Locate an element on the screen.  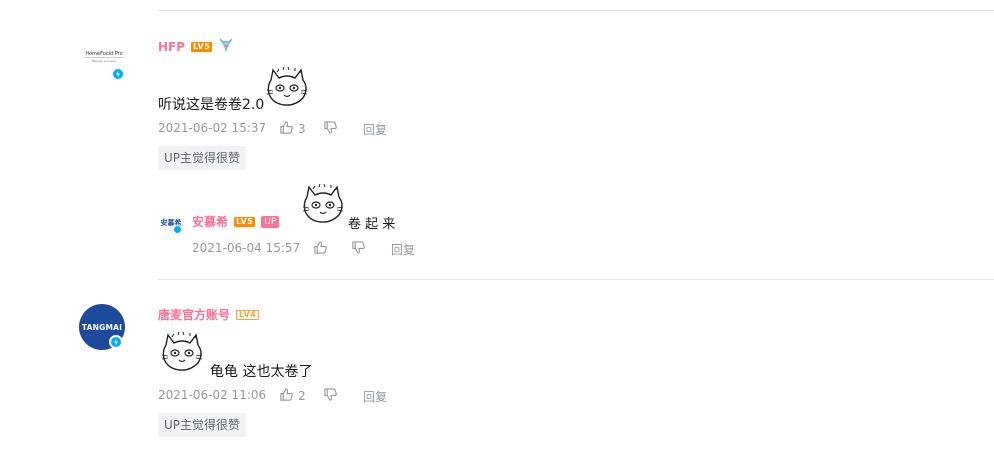
comment-divider is located at coordinates (576, 279).